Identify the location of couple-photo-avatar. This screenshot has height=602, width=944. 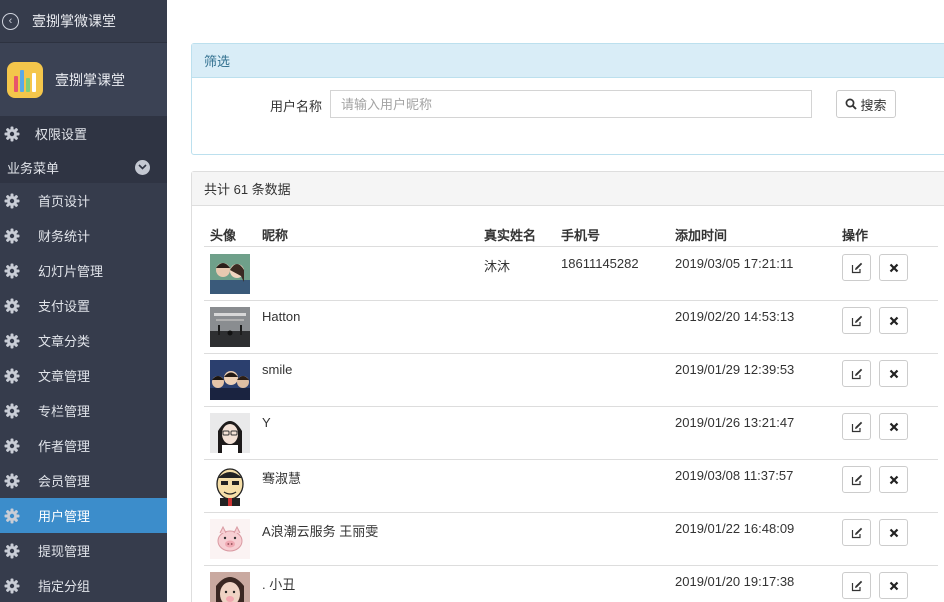
(230, 274).